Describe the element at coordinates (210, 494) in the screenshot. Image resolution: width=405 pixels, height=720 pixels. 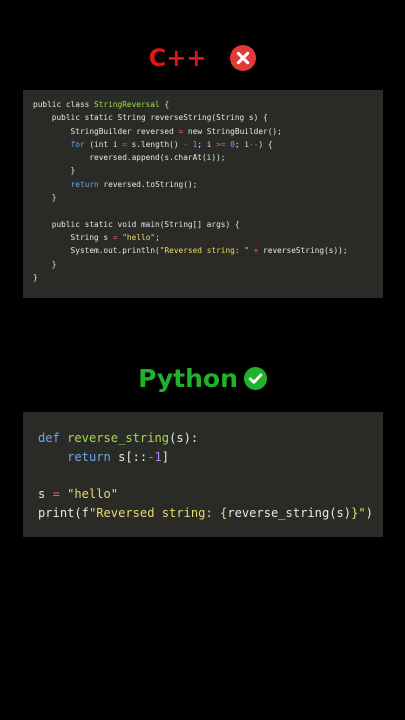
I see `code-line: s = "hello"` at that location.